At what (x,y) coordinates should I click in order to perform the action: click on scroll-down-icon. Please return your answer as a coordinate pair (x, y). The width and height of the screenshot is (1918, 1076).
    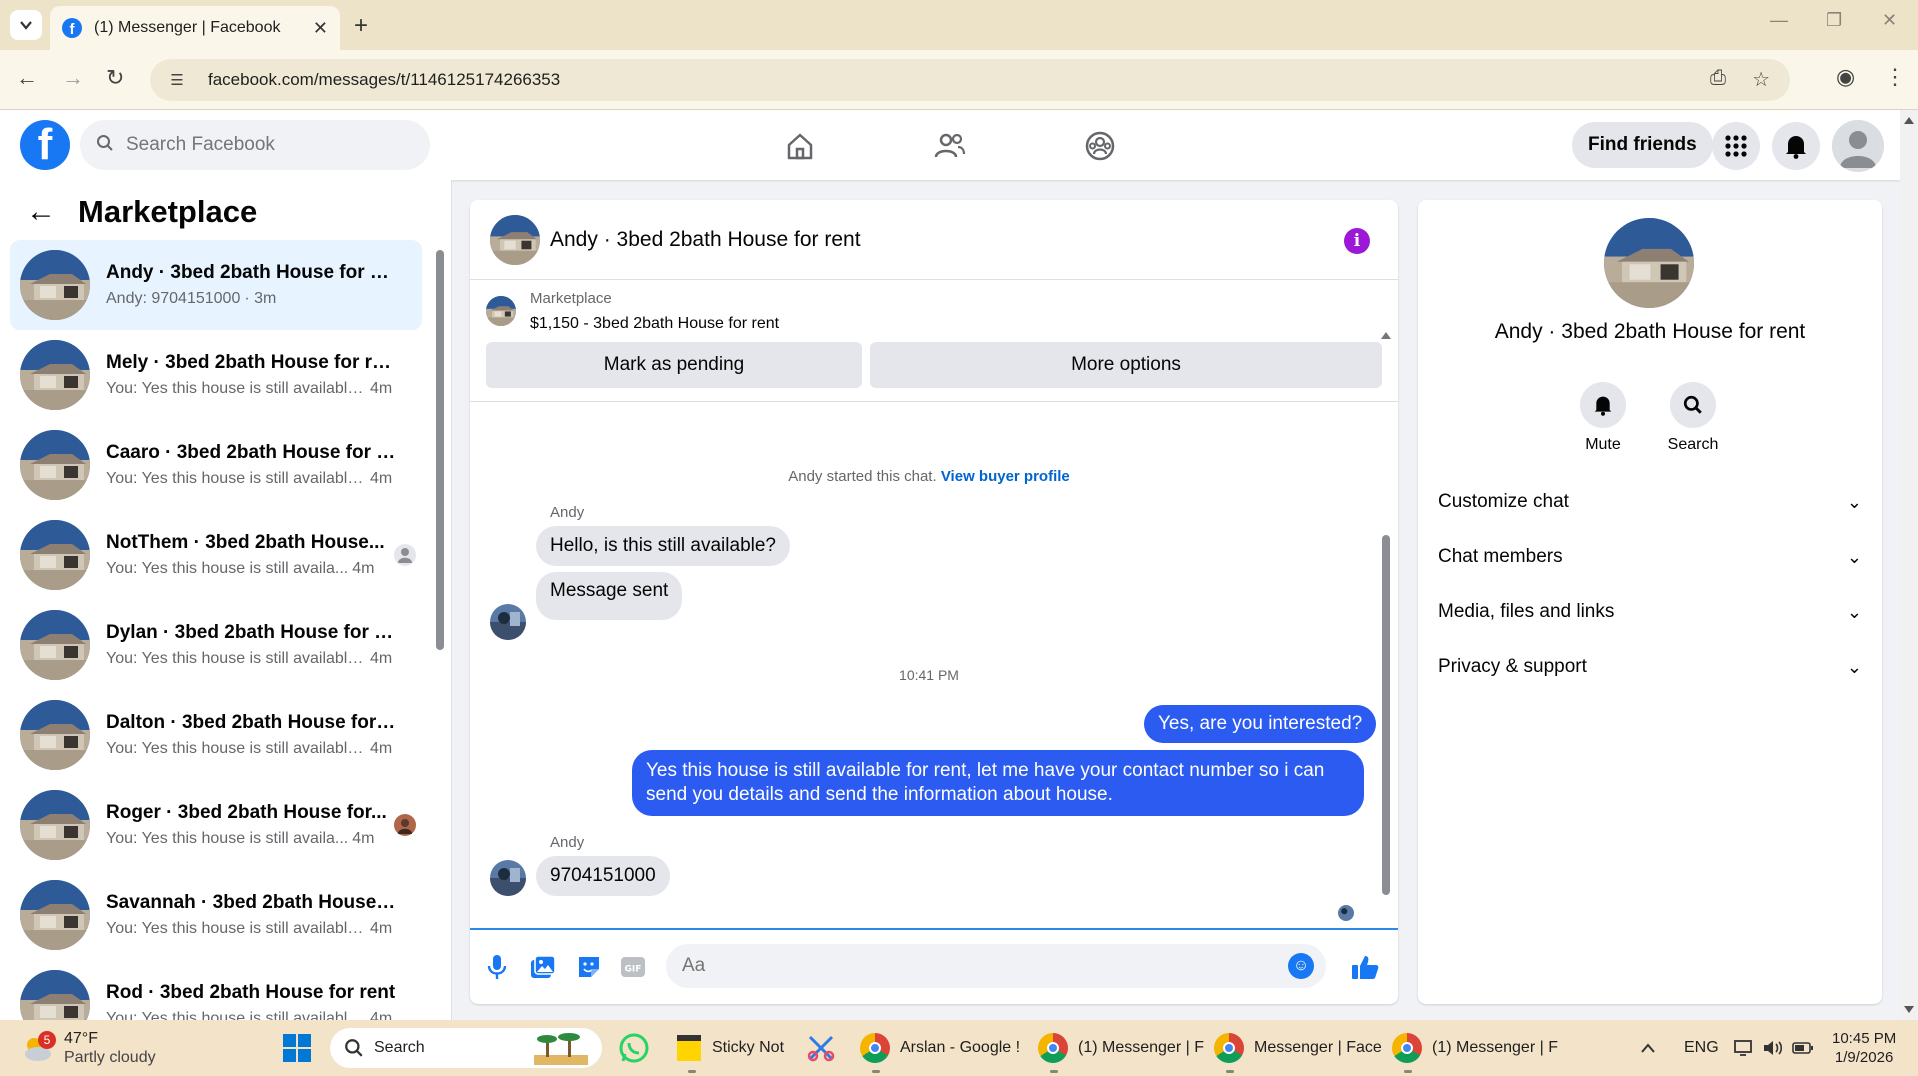
    Looking at the image, I should click on (1909, 1010).